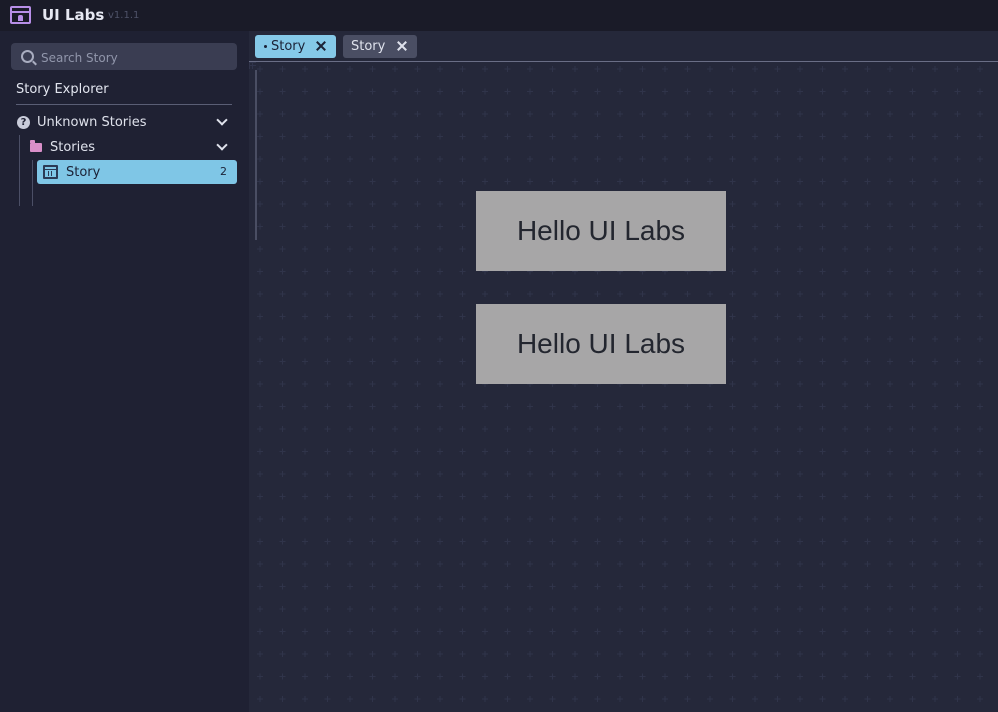 This screenshot has height=712, width=998. I want to click on search-icon, so click(27, 56).